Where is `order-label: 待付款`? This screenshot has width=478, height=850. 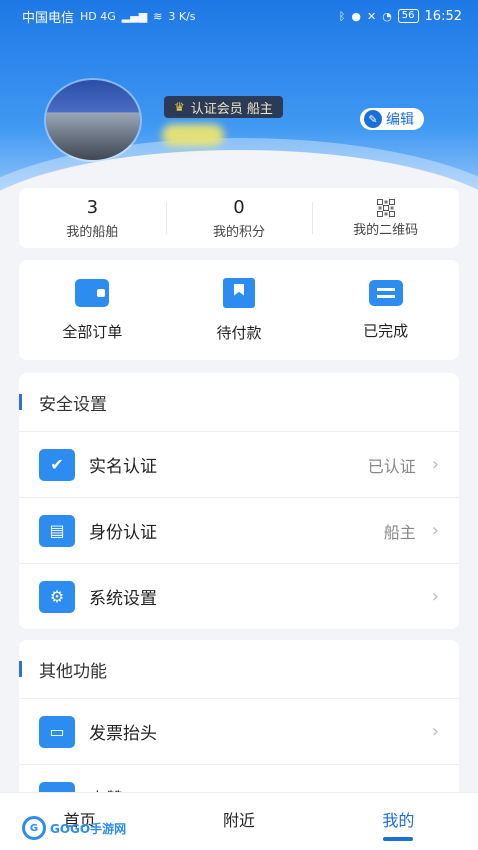 order-label: 待付款 is located at coordinates (239, 332).